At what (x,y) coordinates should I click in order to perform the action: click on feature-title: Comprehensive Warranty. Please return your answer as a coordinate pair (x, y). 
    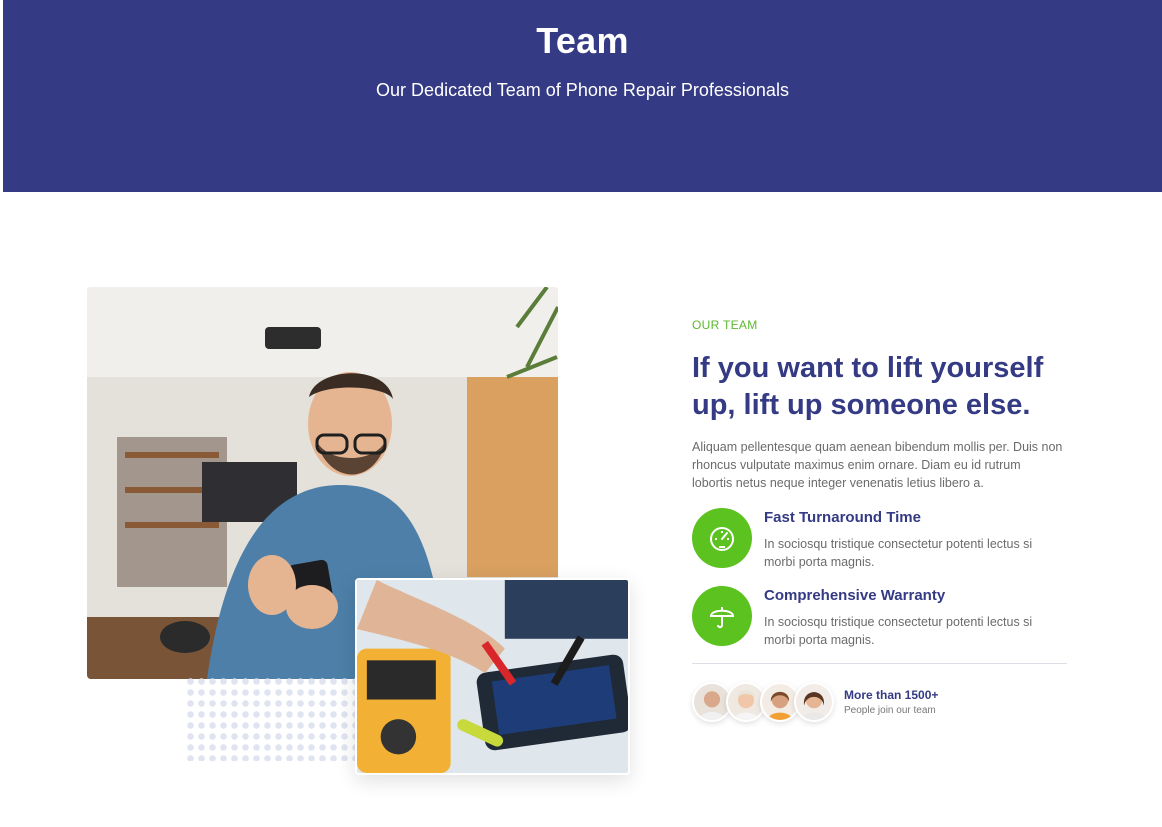
    Looking at the image, I should click on (855, 595).